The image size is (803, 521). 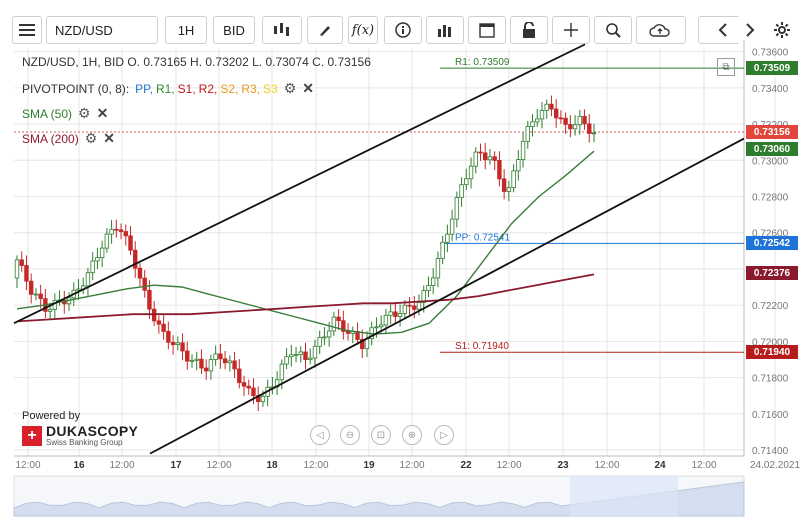 What do you see at coordinates (482, 62) in the screenshot?
I see `r1-line-label: R1: 0.73509` at bounding box center [482, 62].